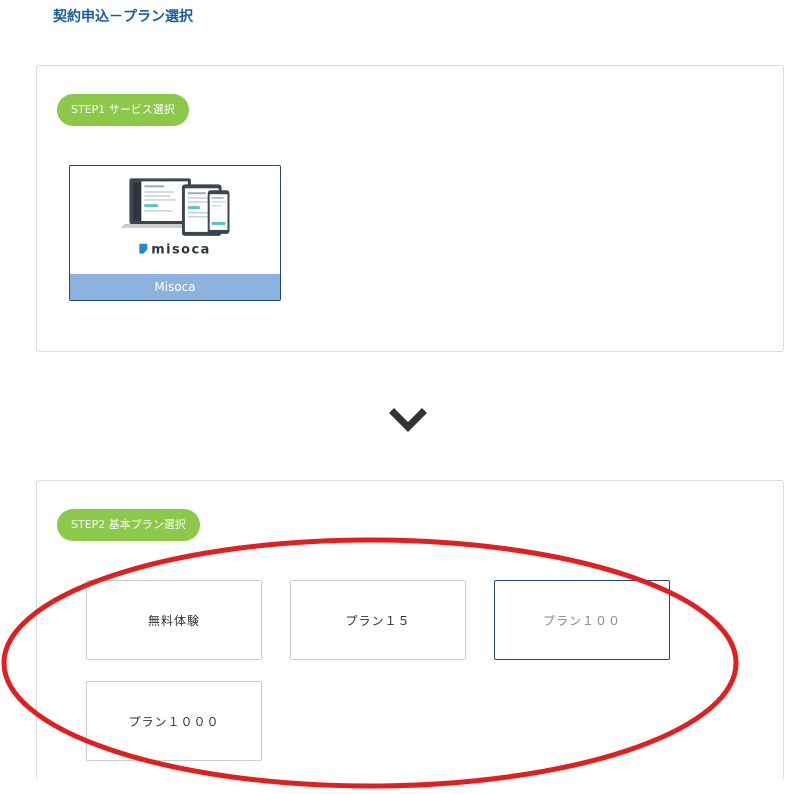 This screenshot has width=800, height=794. I want to click on service-thumbnail: misoca, so click(175, 218).